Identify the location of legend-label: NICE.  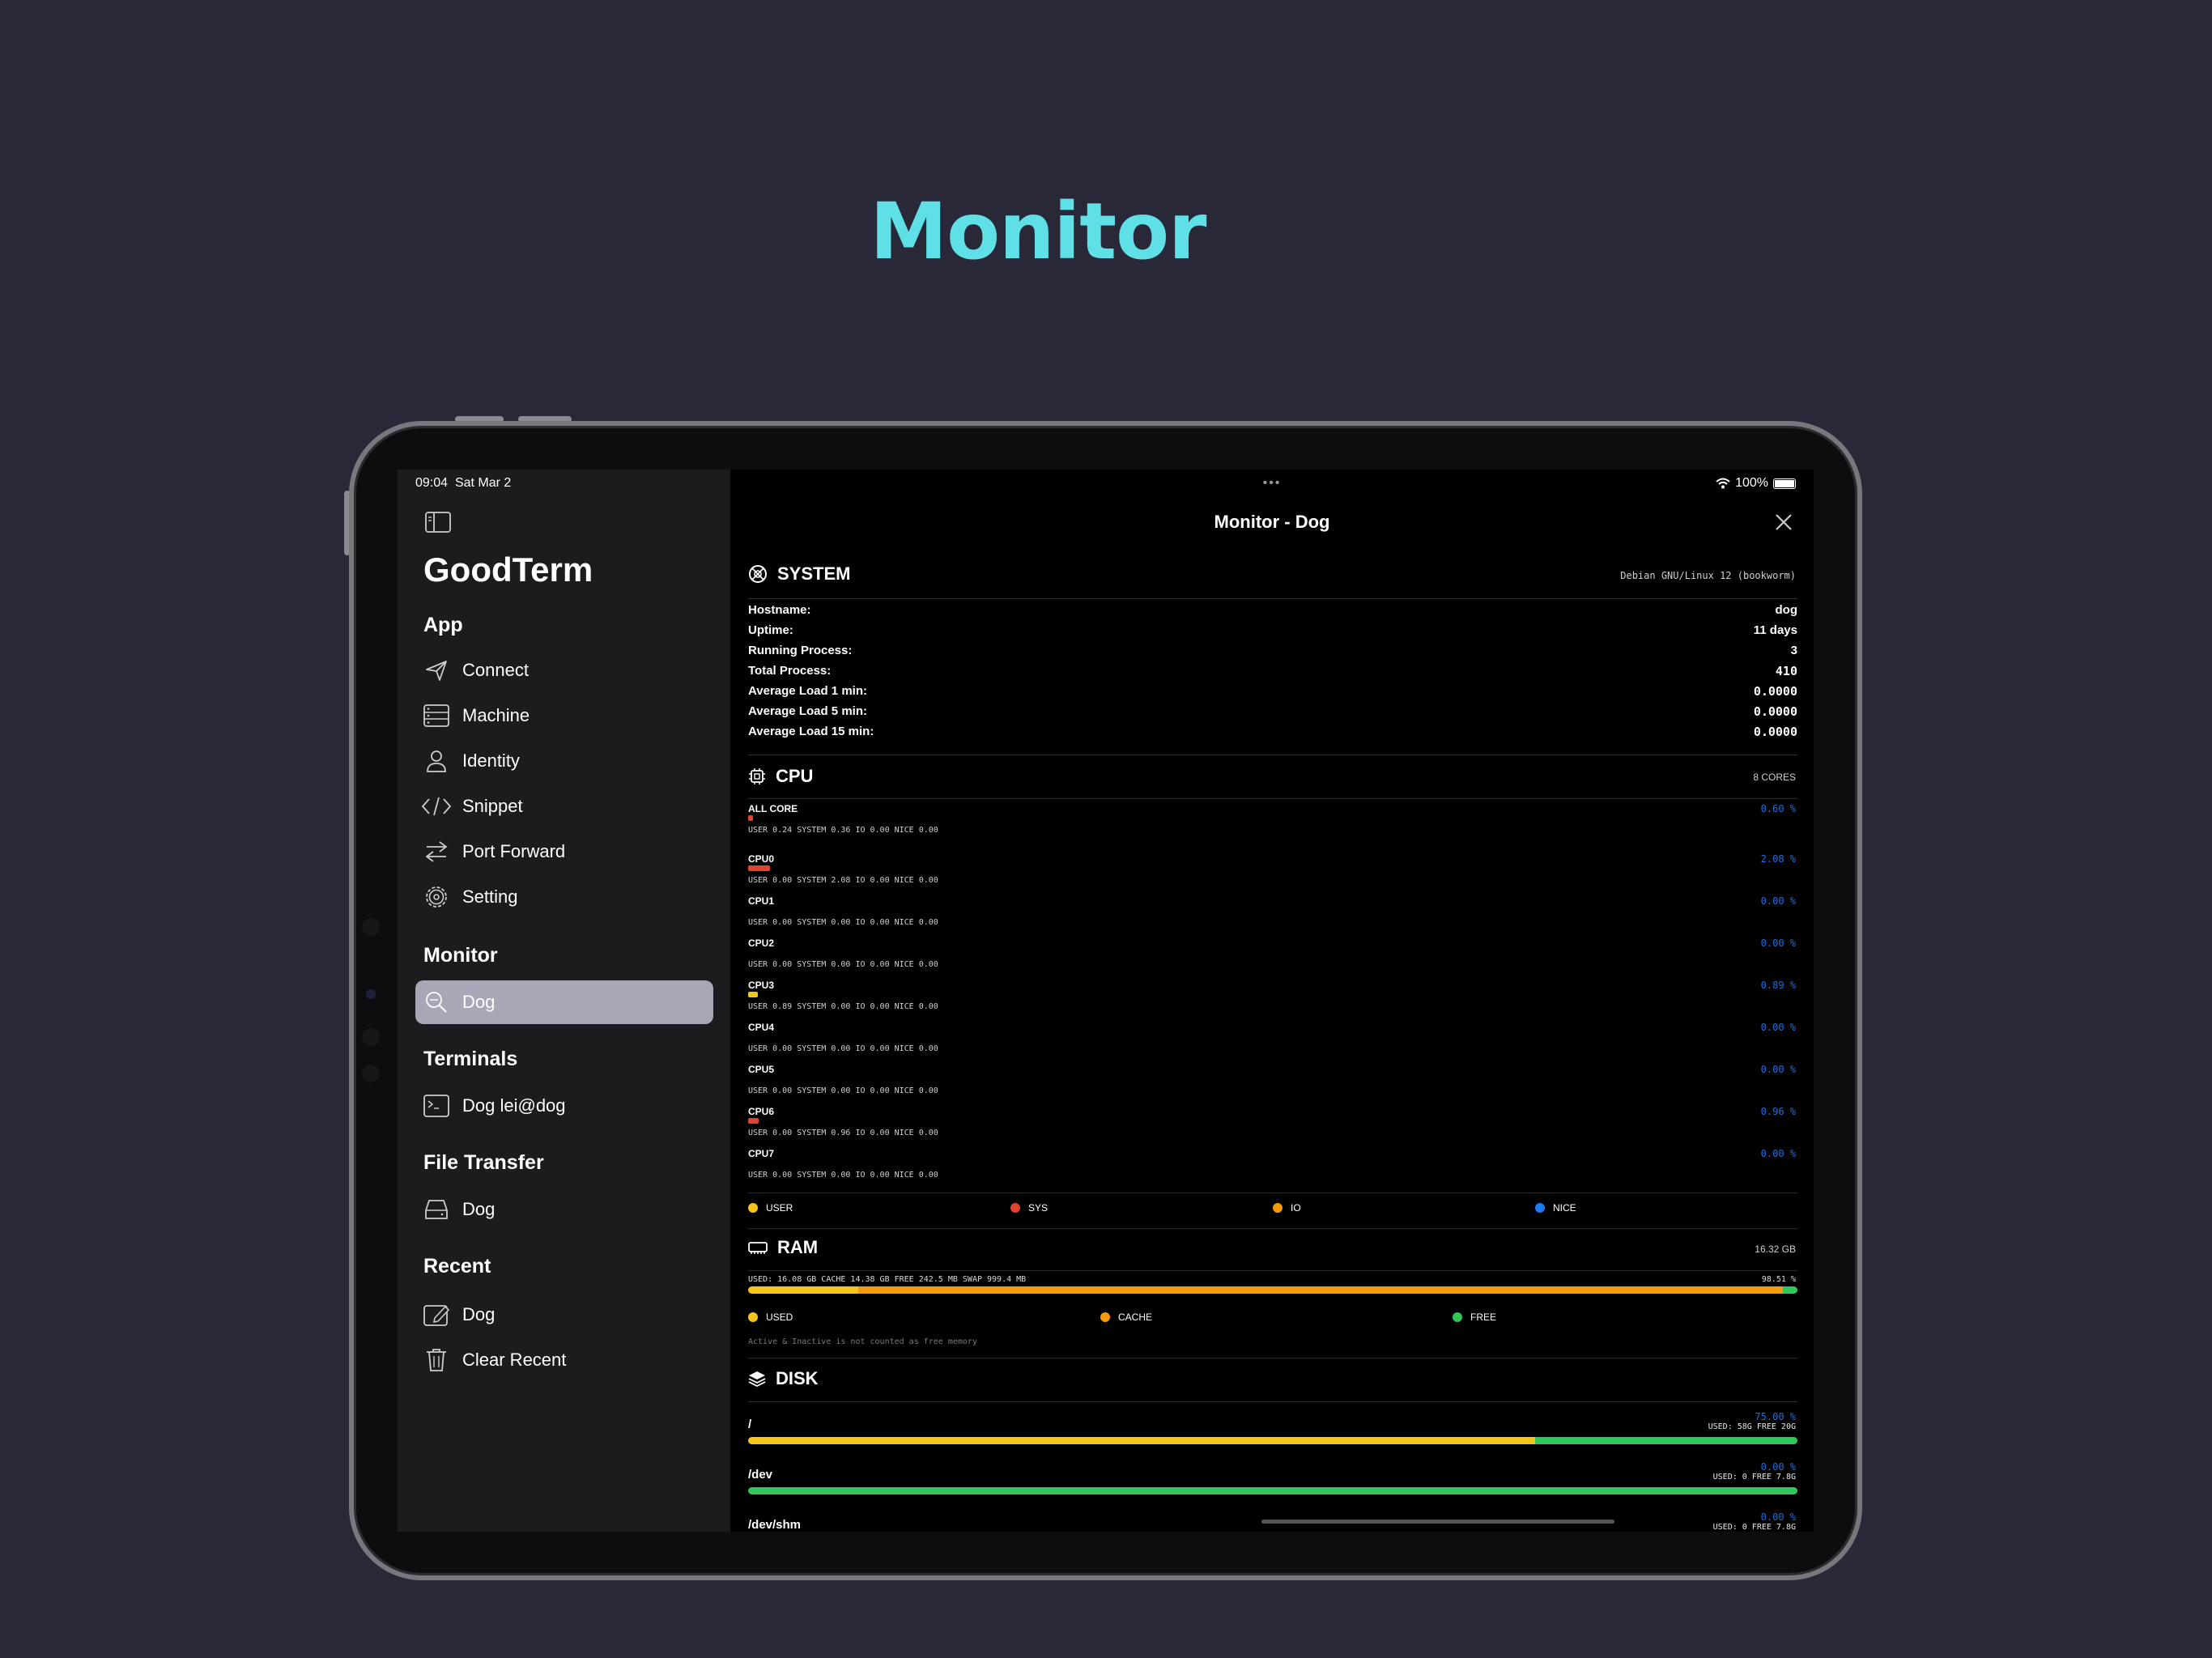
(1565, 1208).